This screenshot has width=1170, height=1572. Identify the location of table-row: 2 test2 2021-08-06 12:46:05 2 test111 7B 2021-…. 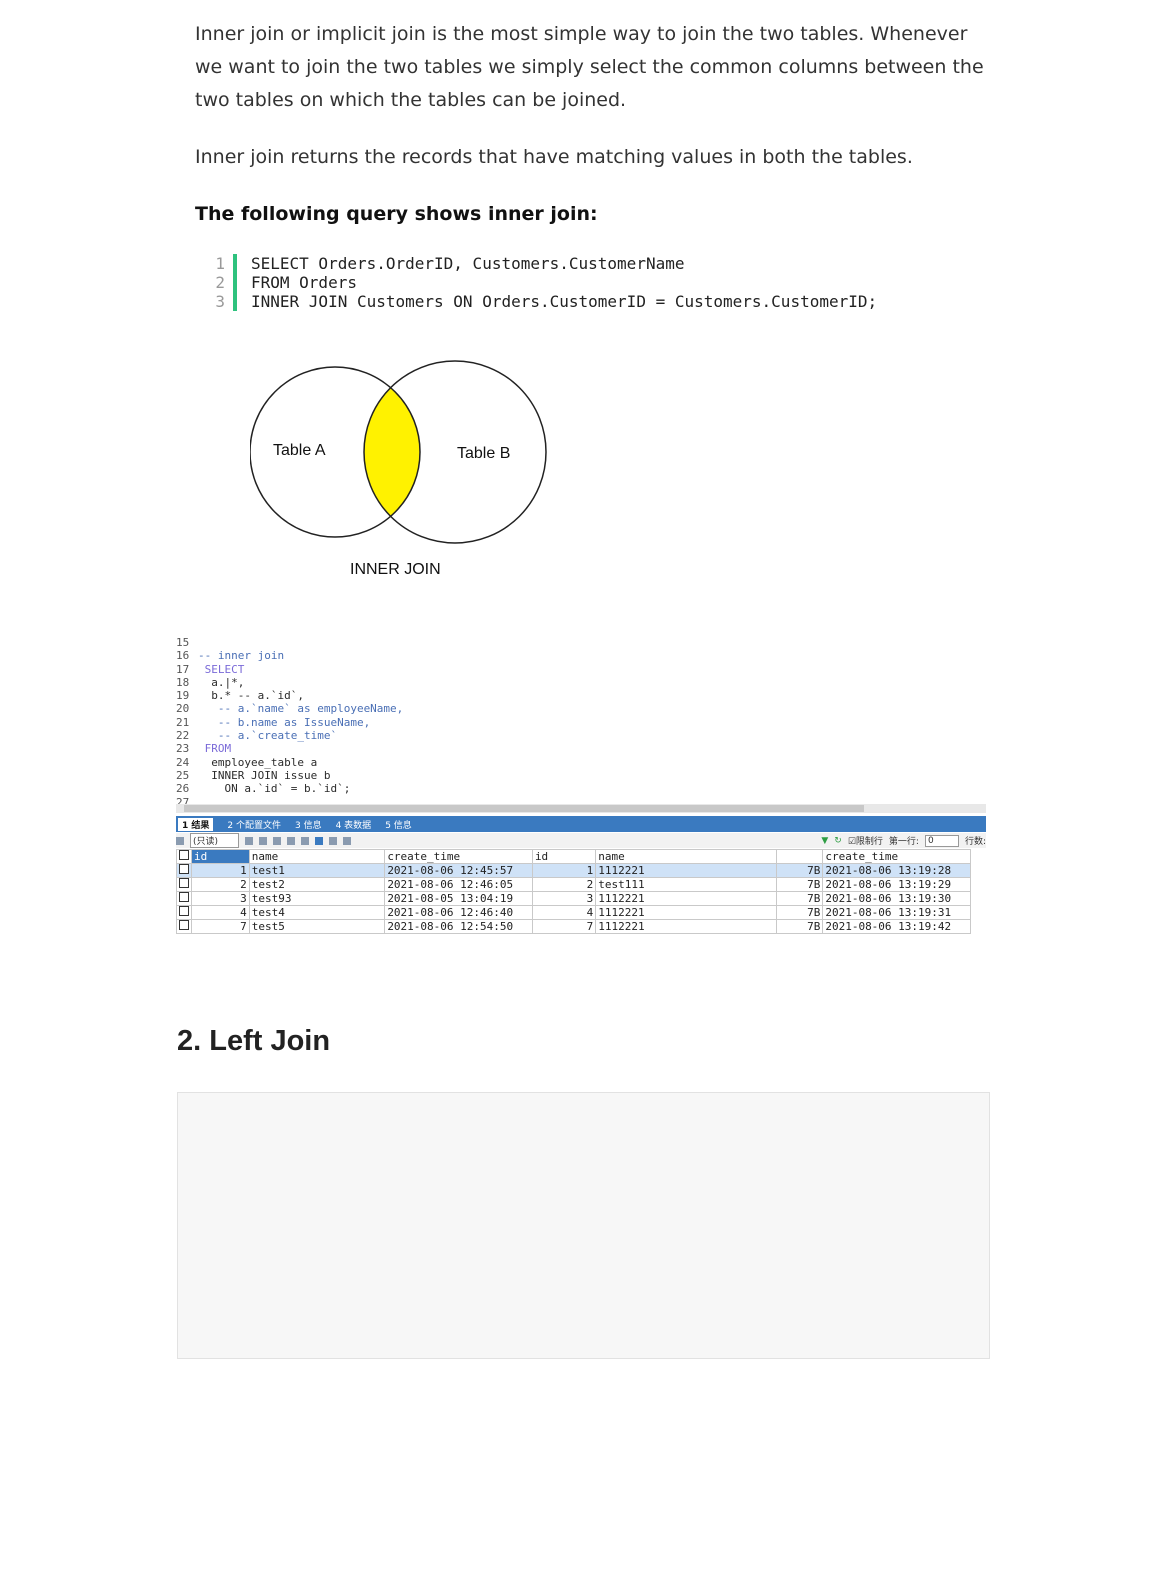
(573, 884).